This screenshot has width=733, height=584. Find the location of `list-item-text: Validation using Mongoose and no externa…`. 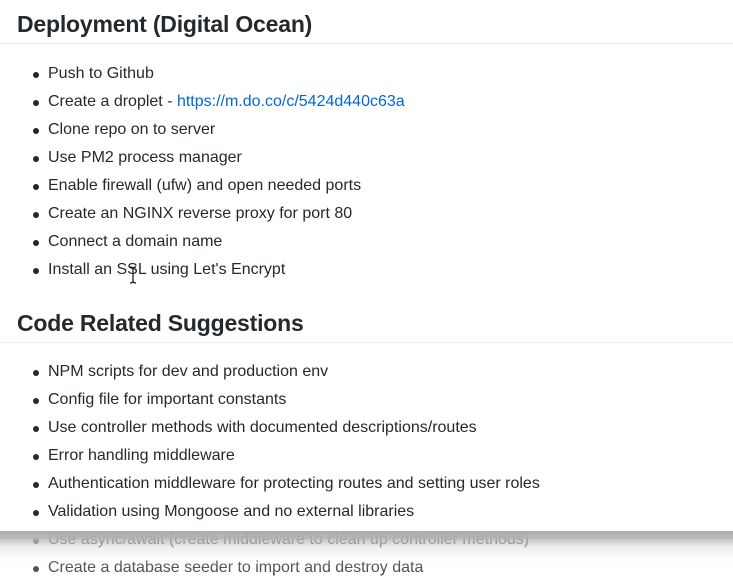

list-item-text: Validation using Mongoose and no externa… is located at coordinates (231, 511).